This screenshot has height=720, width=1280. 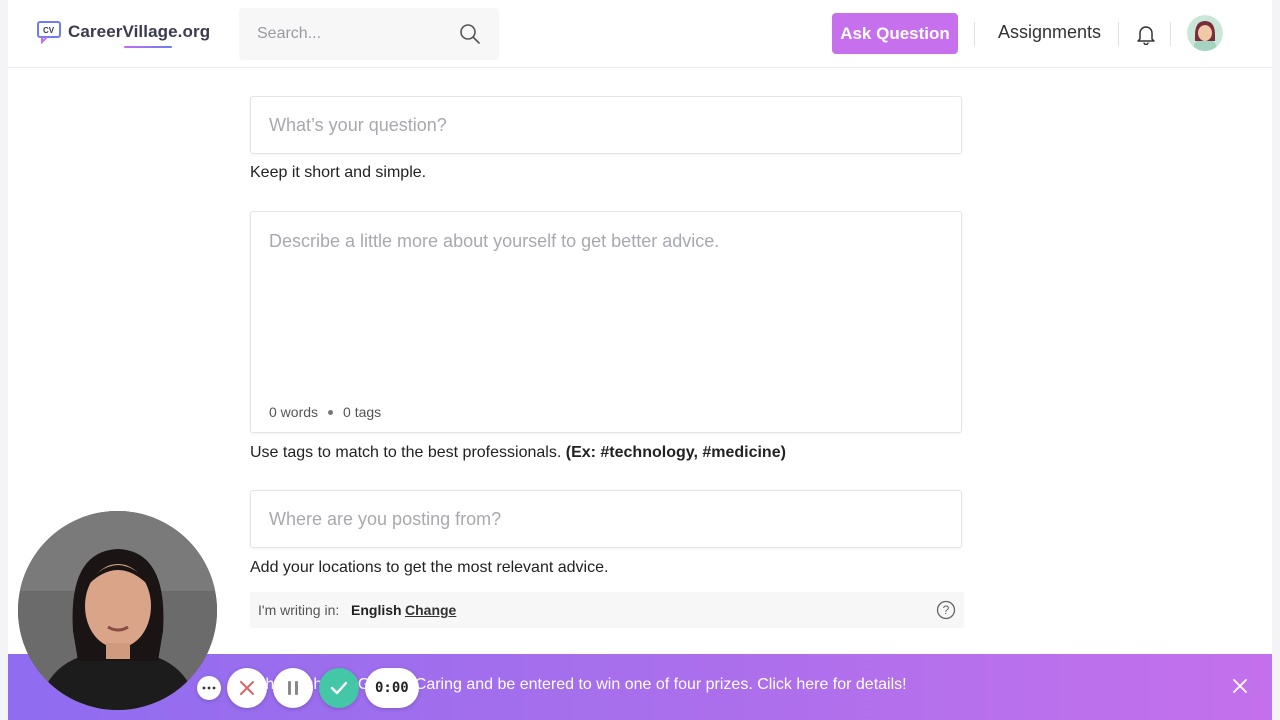 I want to click on separator-dot, so click(x=331, y=412).